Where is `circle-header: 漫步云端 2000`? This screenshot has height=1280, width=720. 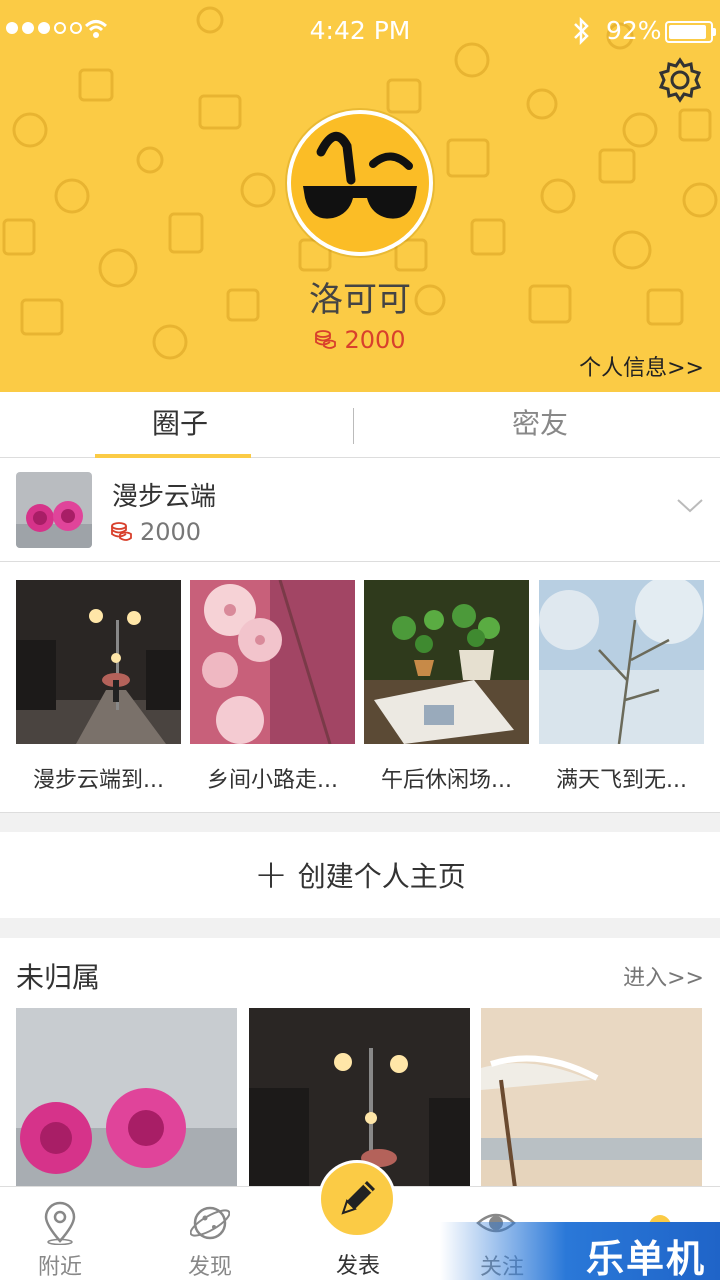 circle-header: 漫步云端 2000 is located at coordinates (360, 510).